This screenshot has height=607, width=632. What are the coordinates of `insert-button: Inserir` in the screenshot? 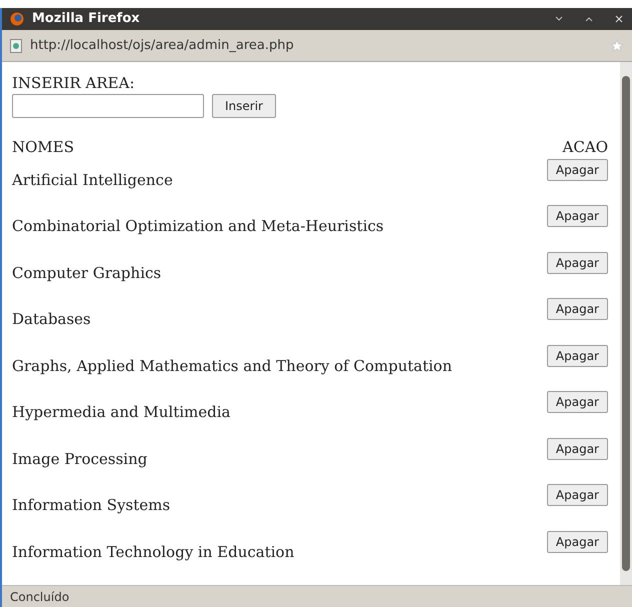 It's located at (244, 106).